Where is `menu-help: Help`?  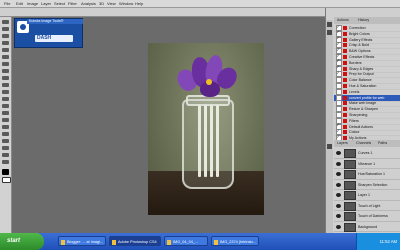
menu-help: Help is located at coordinates (139, 3).